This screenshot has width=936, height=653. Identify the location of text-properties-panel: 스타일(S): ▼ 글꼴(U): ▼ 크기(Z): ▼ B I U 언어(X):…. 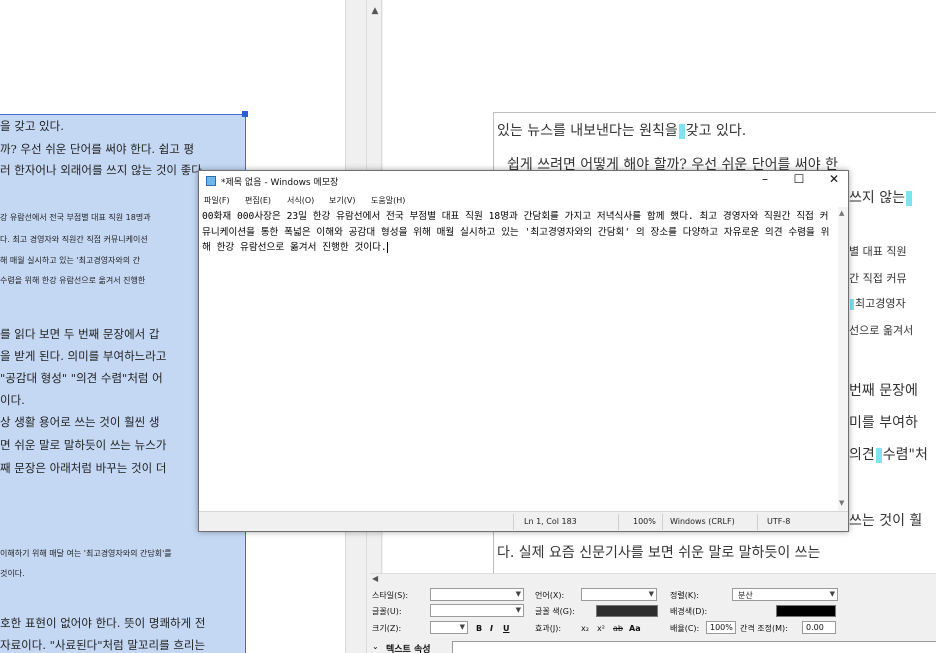
(653, 619).